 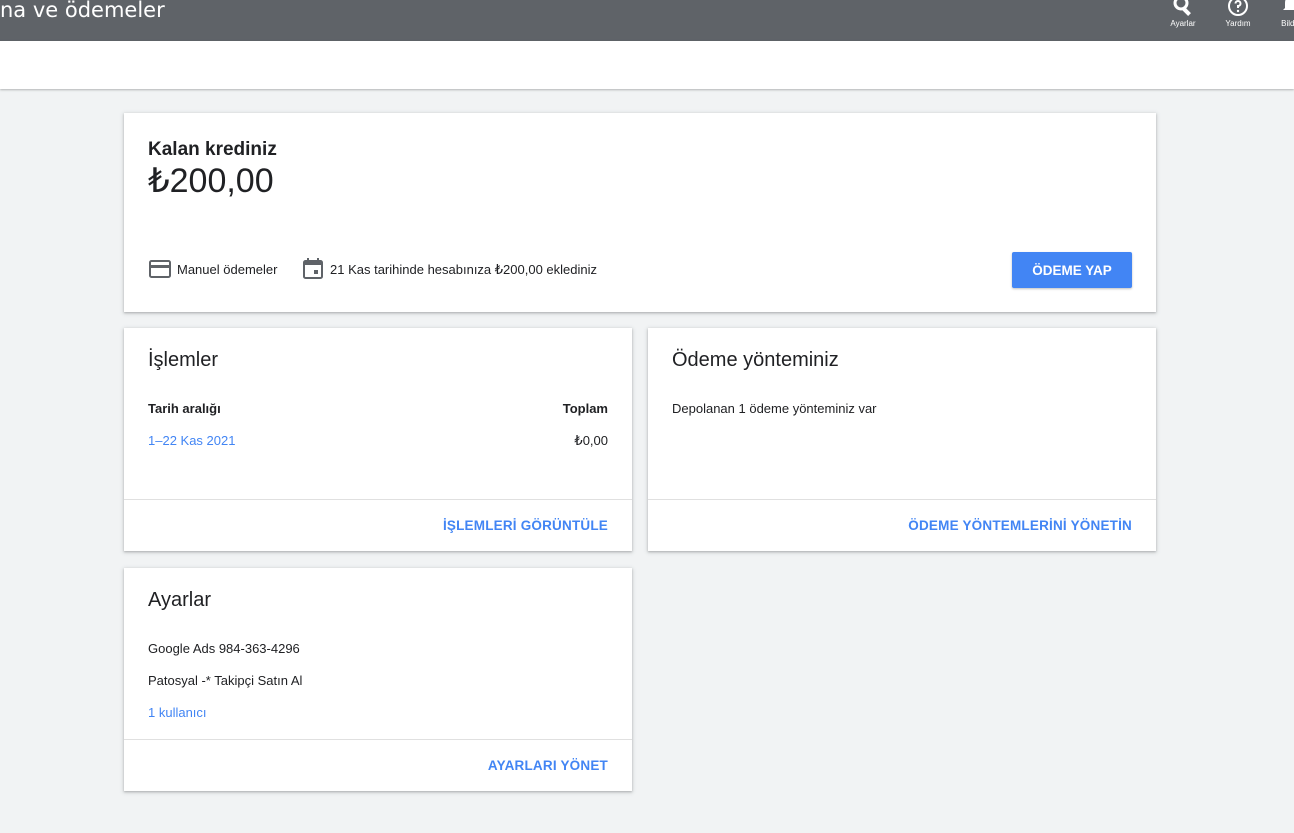 What do you see at coordinates (184, 408) in the screenshot?
I see `date-range-header: Tarih aralığı` at bounding box center [184, 408].